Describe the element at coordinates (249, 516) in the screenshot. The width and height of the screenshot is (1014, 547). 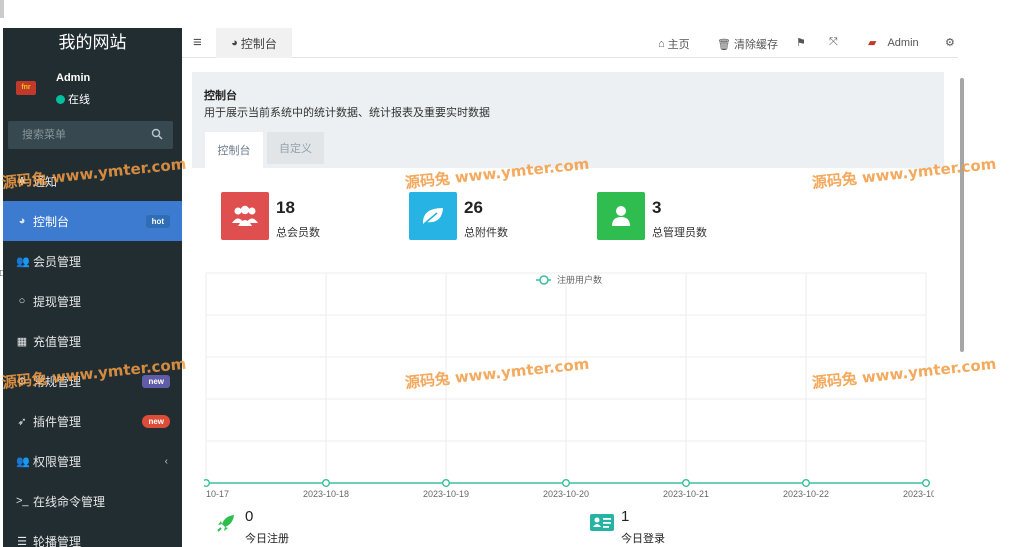
I see `today-register-value: 0` at that location.